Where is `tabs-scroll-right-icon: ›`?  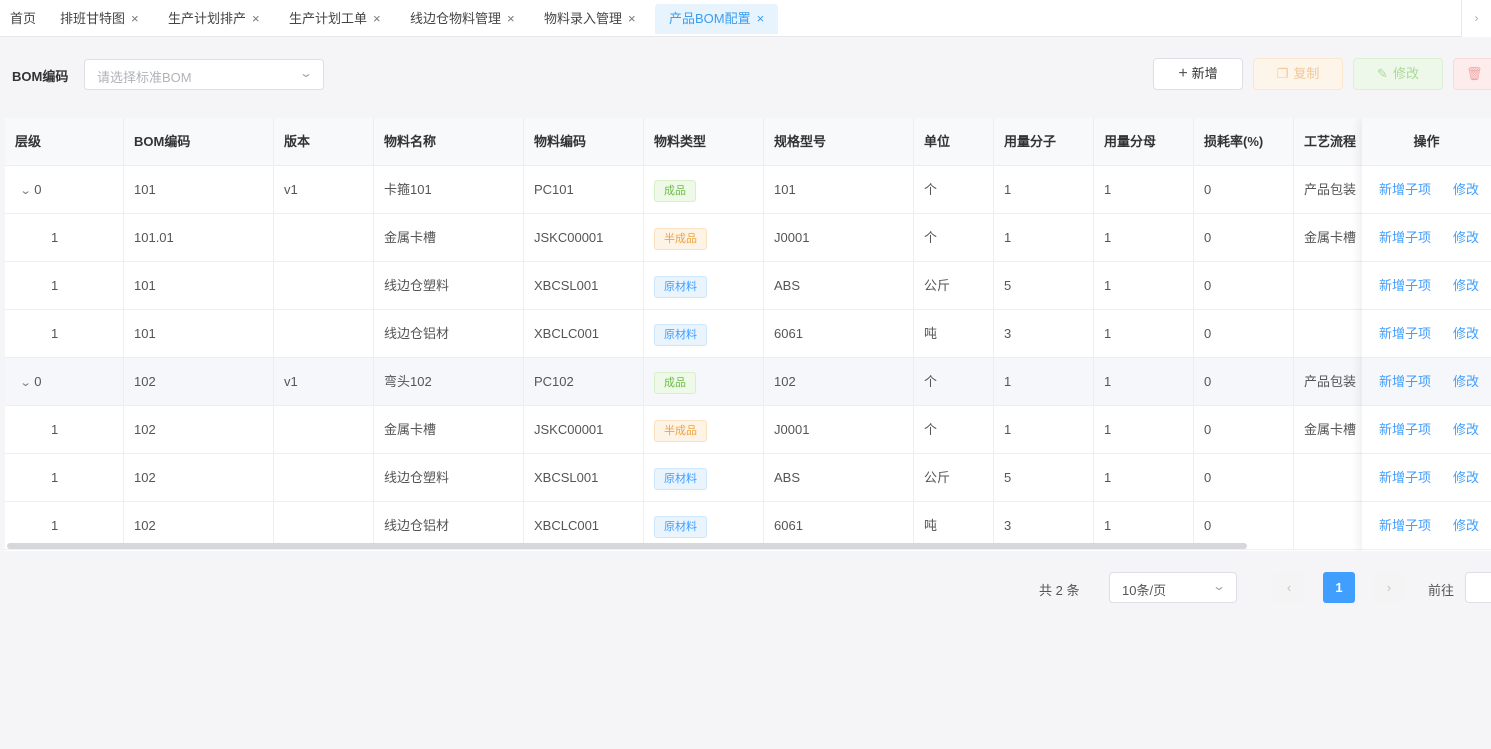 tabs-scroll-right-icon: › is located at coordinates (1476, 18).